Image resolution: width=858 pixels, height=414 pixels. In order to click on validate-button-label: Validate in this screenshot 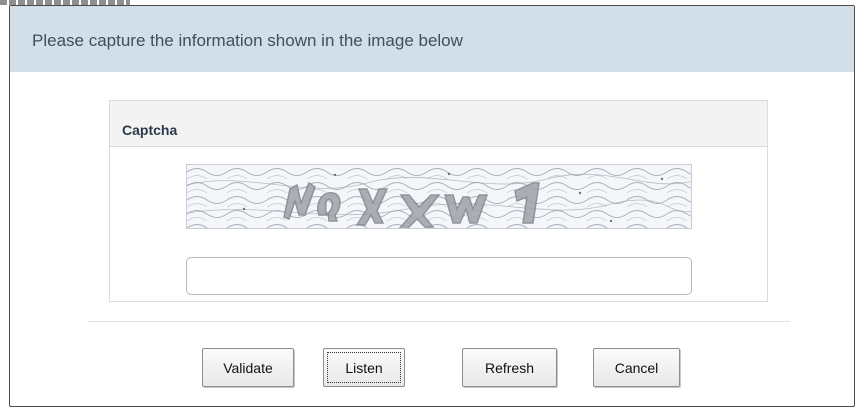, I will do `click(248, 367)`.